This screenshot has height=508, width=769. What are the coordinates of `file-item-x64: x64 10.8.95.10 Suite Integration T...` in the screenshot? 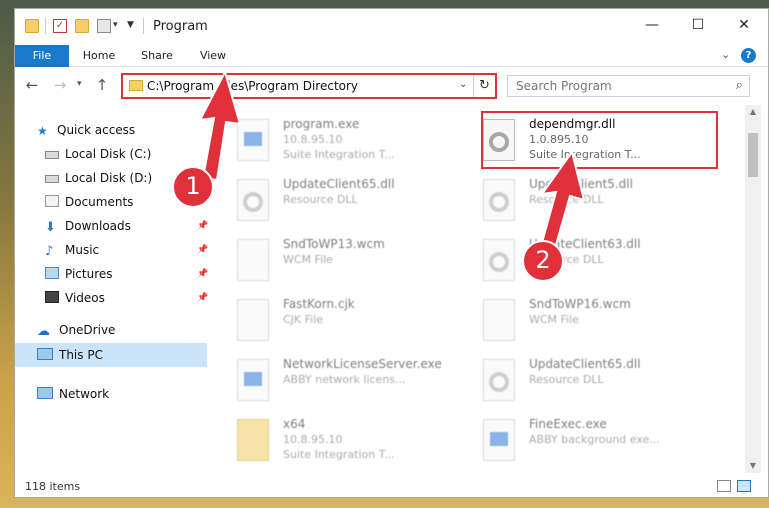 It's located at (351, 441).